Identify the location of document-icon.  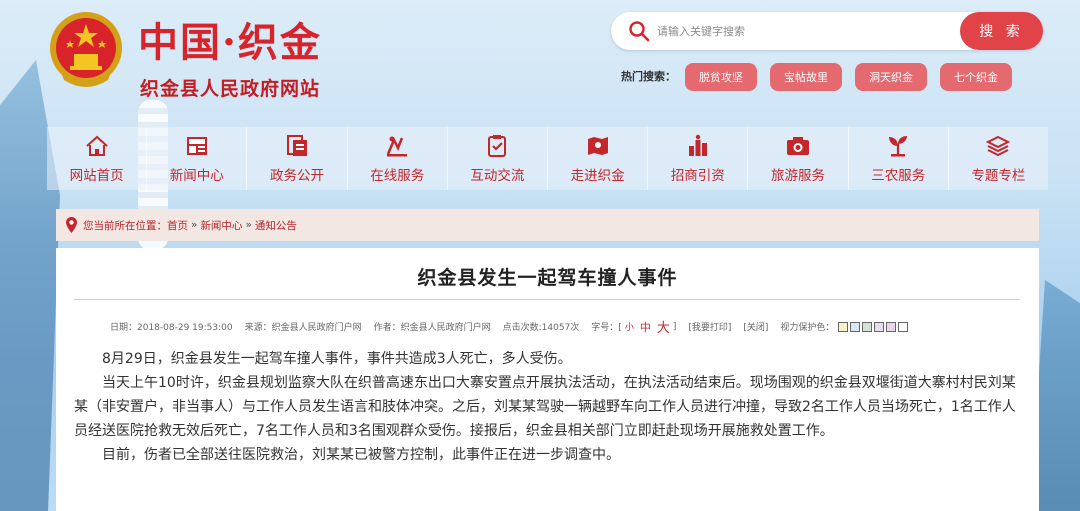
(297, 145).